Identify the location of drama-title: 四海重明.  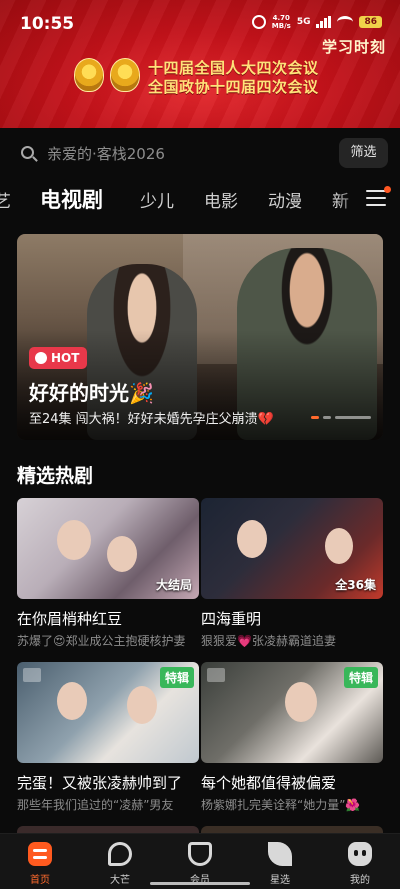
(231, 619).